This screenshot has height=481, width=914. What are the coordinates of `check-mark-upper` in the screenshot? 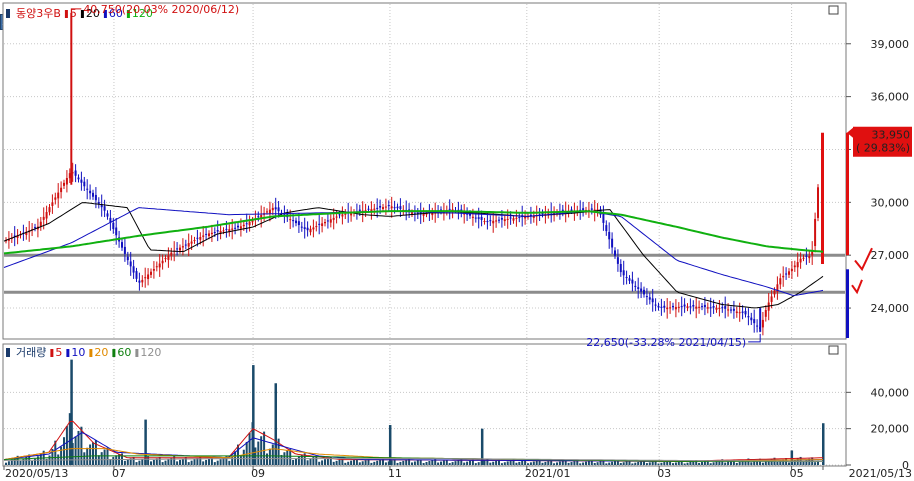 It's located at (863, 259).